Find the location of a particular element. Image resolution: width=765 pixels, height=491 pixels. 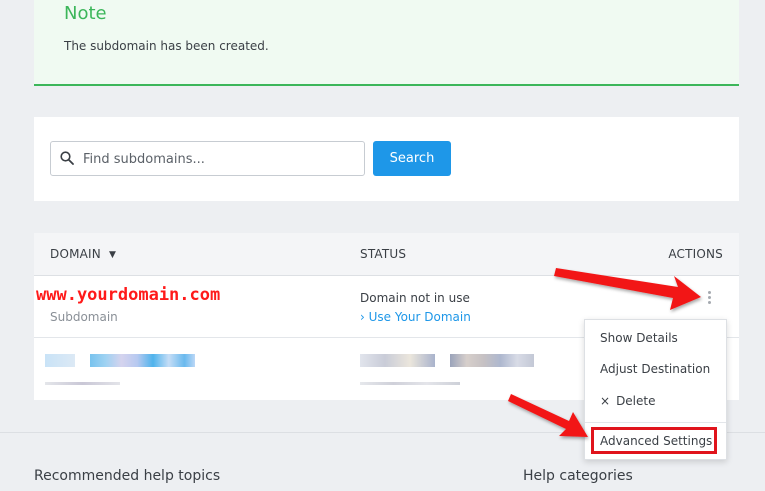

domain-type: Subdomain is located at coordinates (84, 317).